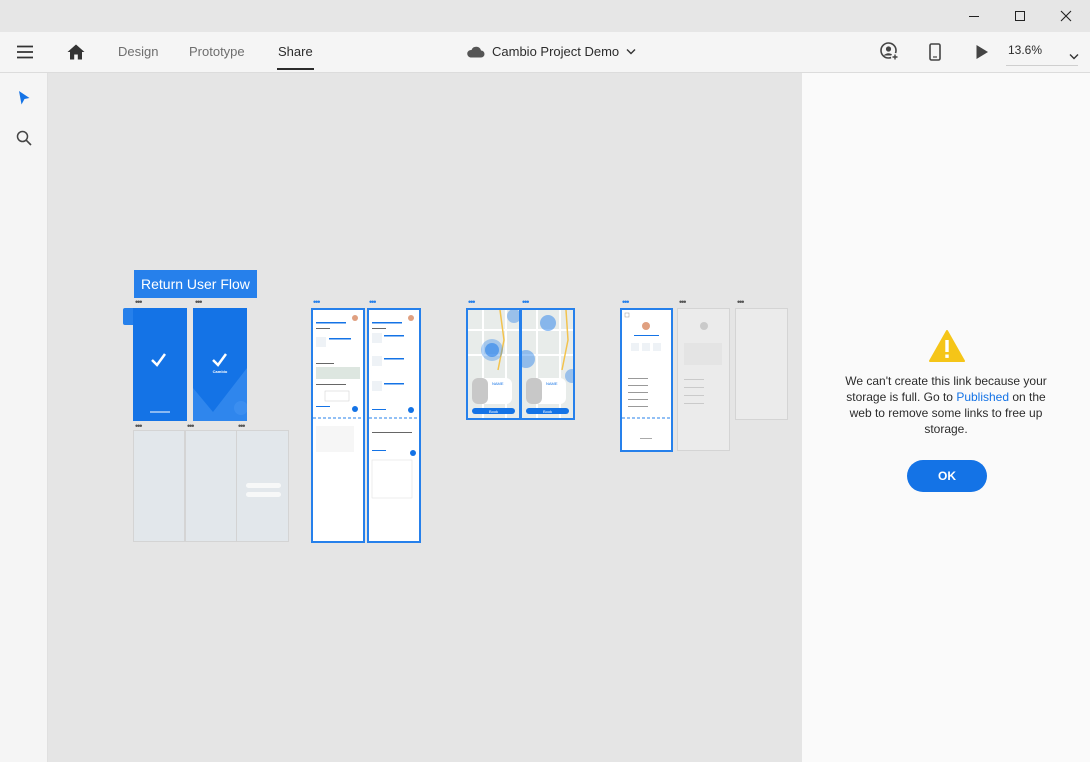 Image resolution: width=1090 pixels, height=762 pixels. Describe the element at coordinates (947, 348) in the screenshot. I see `warning-icon` at that location.